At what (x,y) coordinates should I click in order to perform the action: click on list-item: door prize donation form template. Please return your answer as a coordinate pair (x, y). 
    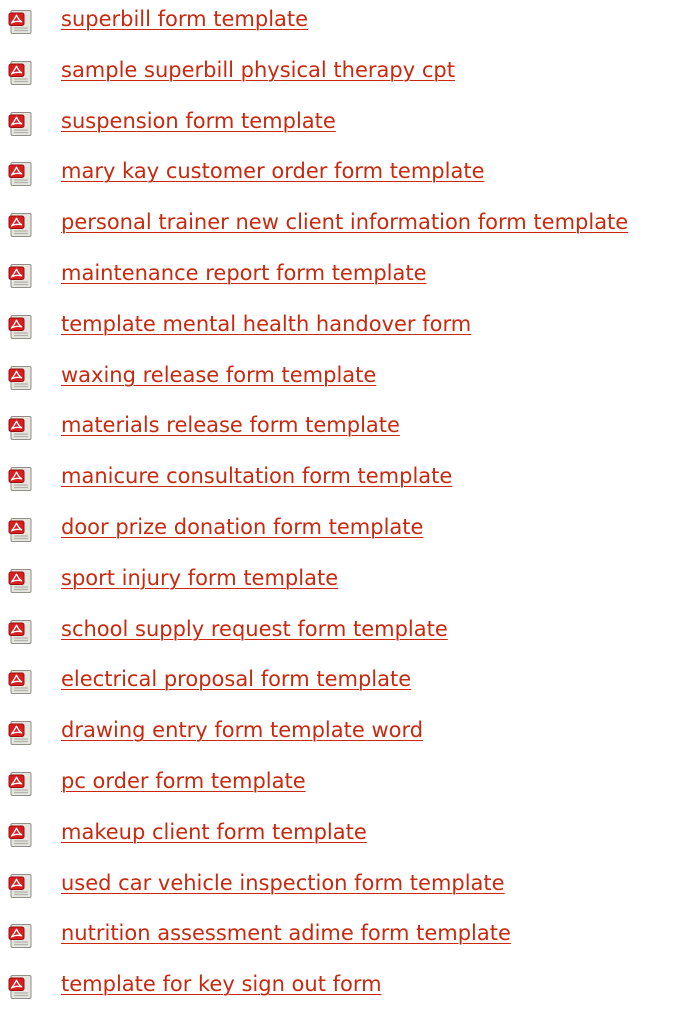
    Looking at the image, I should click on (347, 533).